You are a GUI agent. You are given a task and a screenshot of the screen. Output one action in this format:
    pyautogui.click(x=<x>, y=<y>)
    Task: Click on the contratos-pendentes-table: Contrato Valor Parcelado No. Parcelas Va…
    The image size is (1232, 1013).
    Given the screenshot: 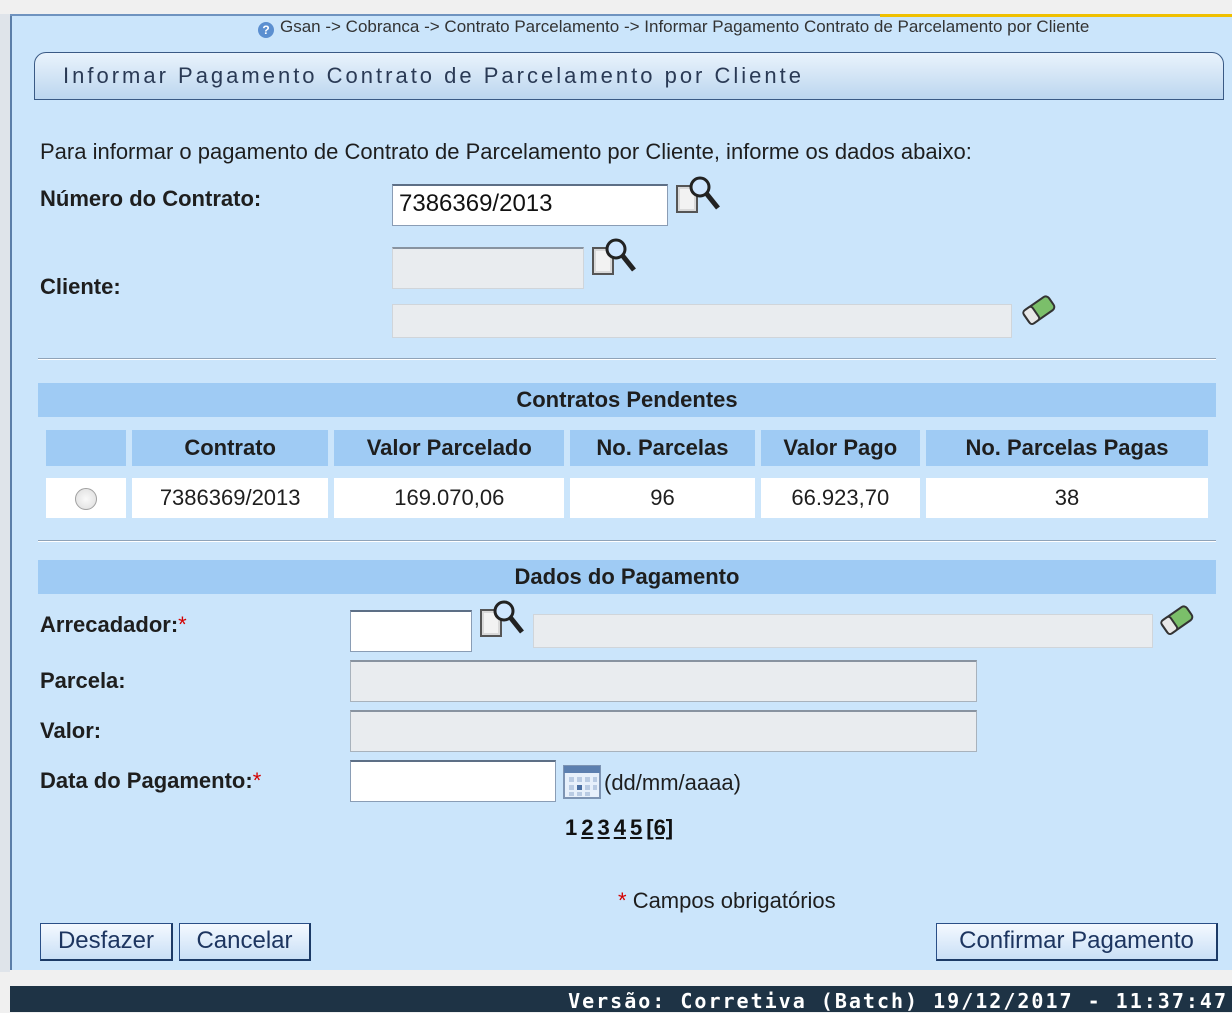 What is the action you would take?
    pyautogui.click(x=627, y=474)
    